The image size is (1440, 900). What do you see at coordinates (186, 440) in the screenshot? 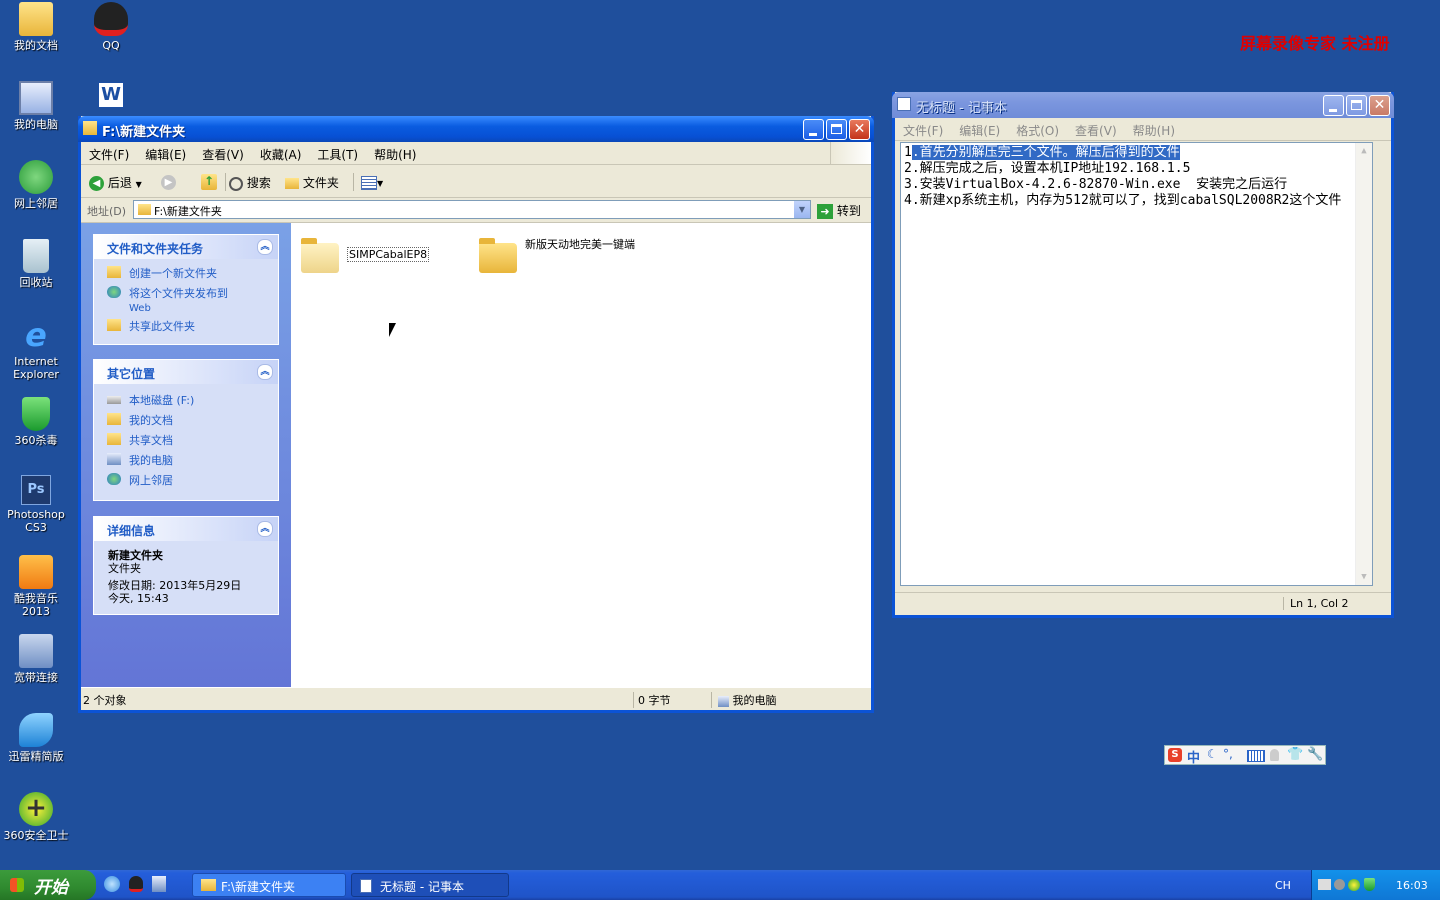
I see `place-shared-documents: 共享文档` at bounding box center [186, 440].